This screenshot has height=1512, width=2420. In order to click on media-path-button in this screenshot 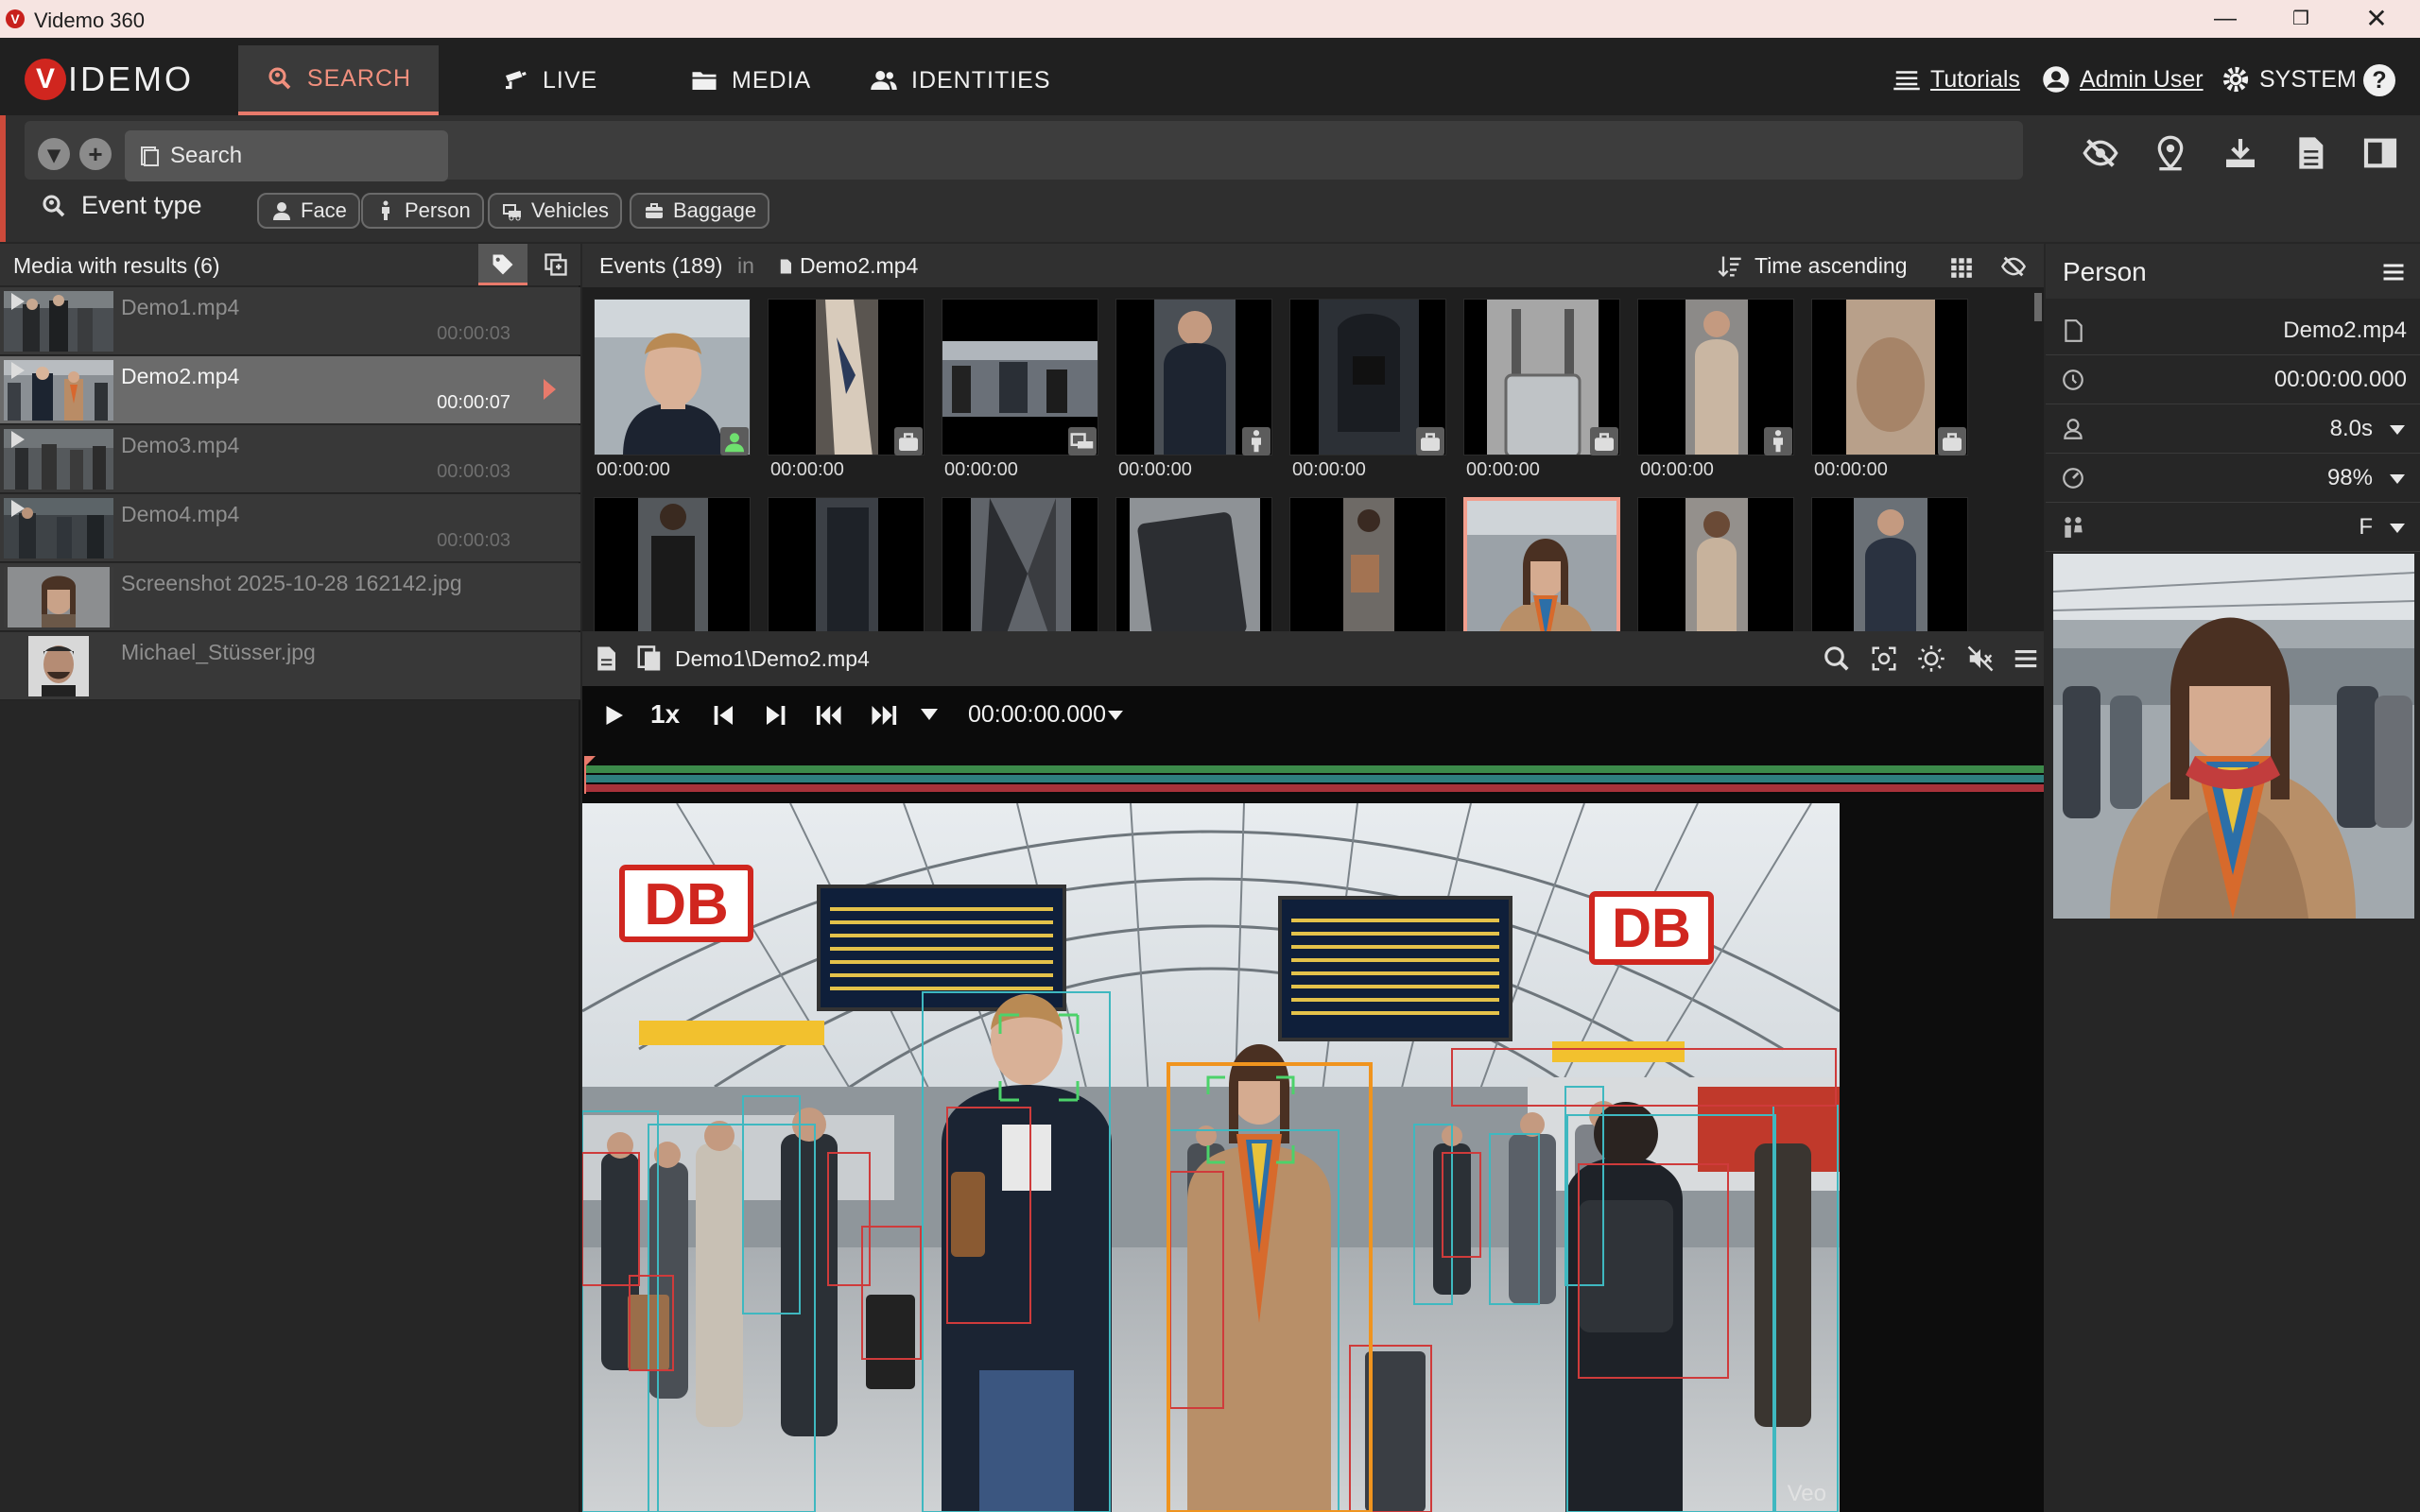, I will do `click(649, 658)`.